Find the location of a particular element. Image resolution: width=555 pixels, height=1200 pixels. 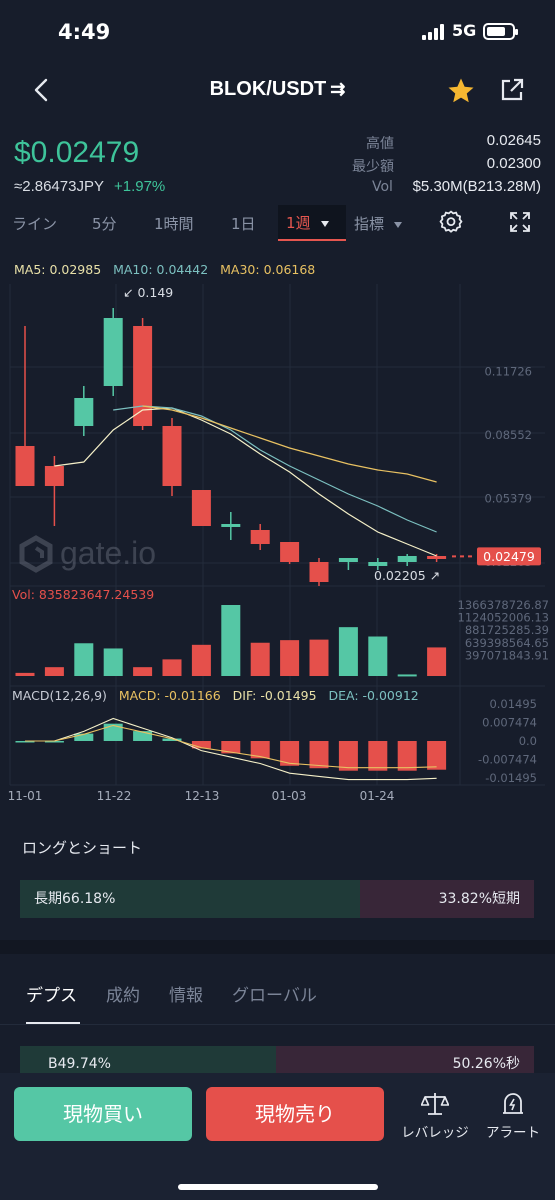

ma-legend: MA5: 0.02985 MA10: 0.04442 MA30: 0.06168 is located at coordinates (164, 269).